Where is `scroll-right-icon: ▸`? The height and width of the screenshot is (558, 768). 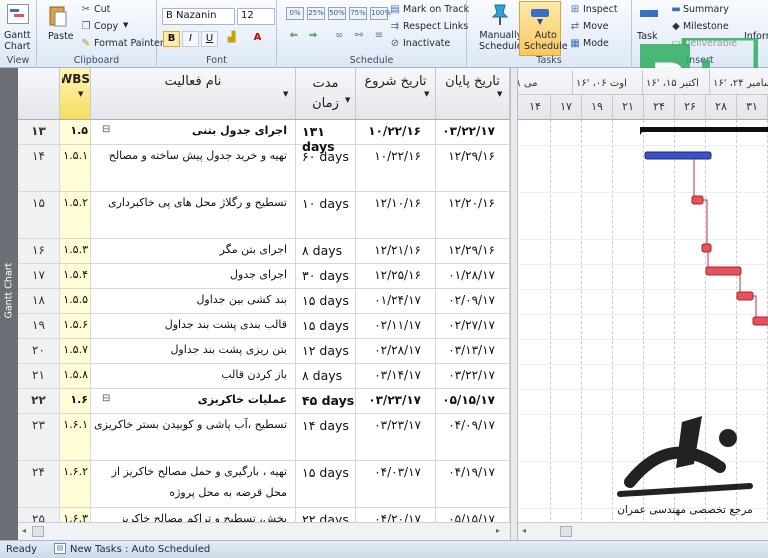
scroll-right-icon: ▸ is located at coordinates (501, 531).